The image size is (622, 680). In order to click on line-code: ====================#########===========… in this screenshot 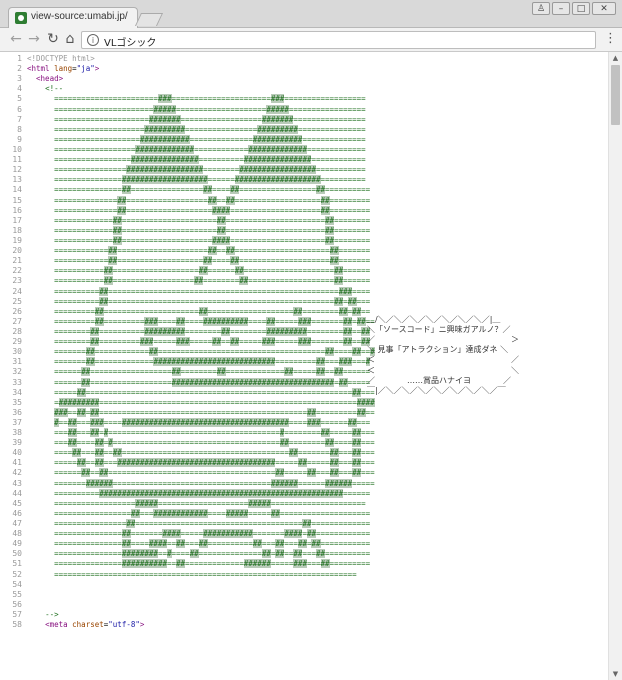, I will do `click(210, 129)`.